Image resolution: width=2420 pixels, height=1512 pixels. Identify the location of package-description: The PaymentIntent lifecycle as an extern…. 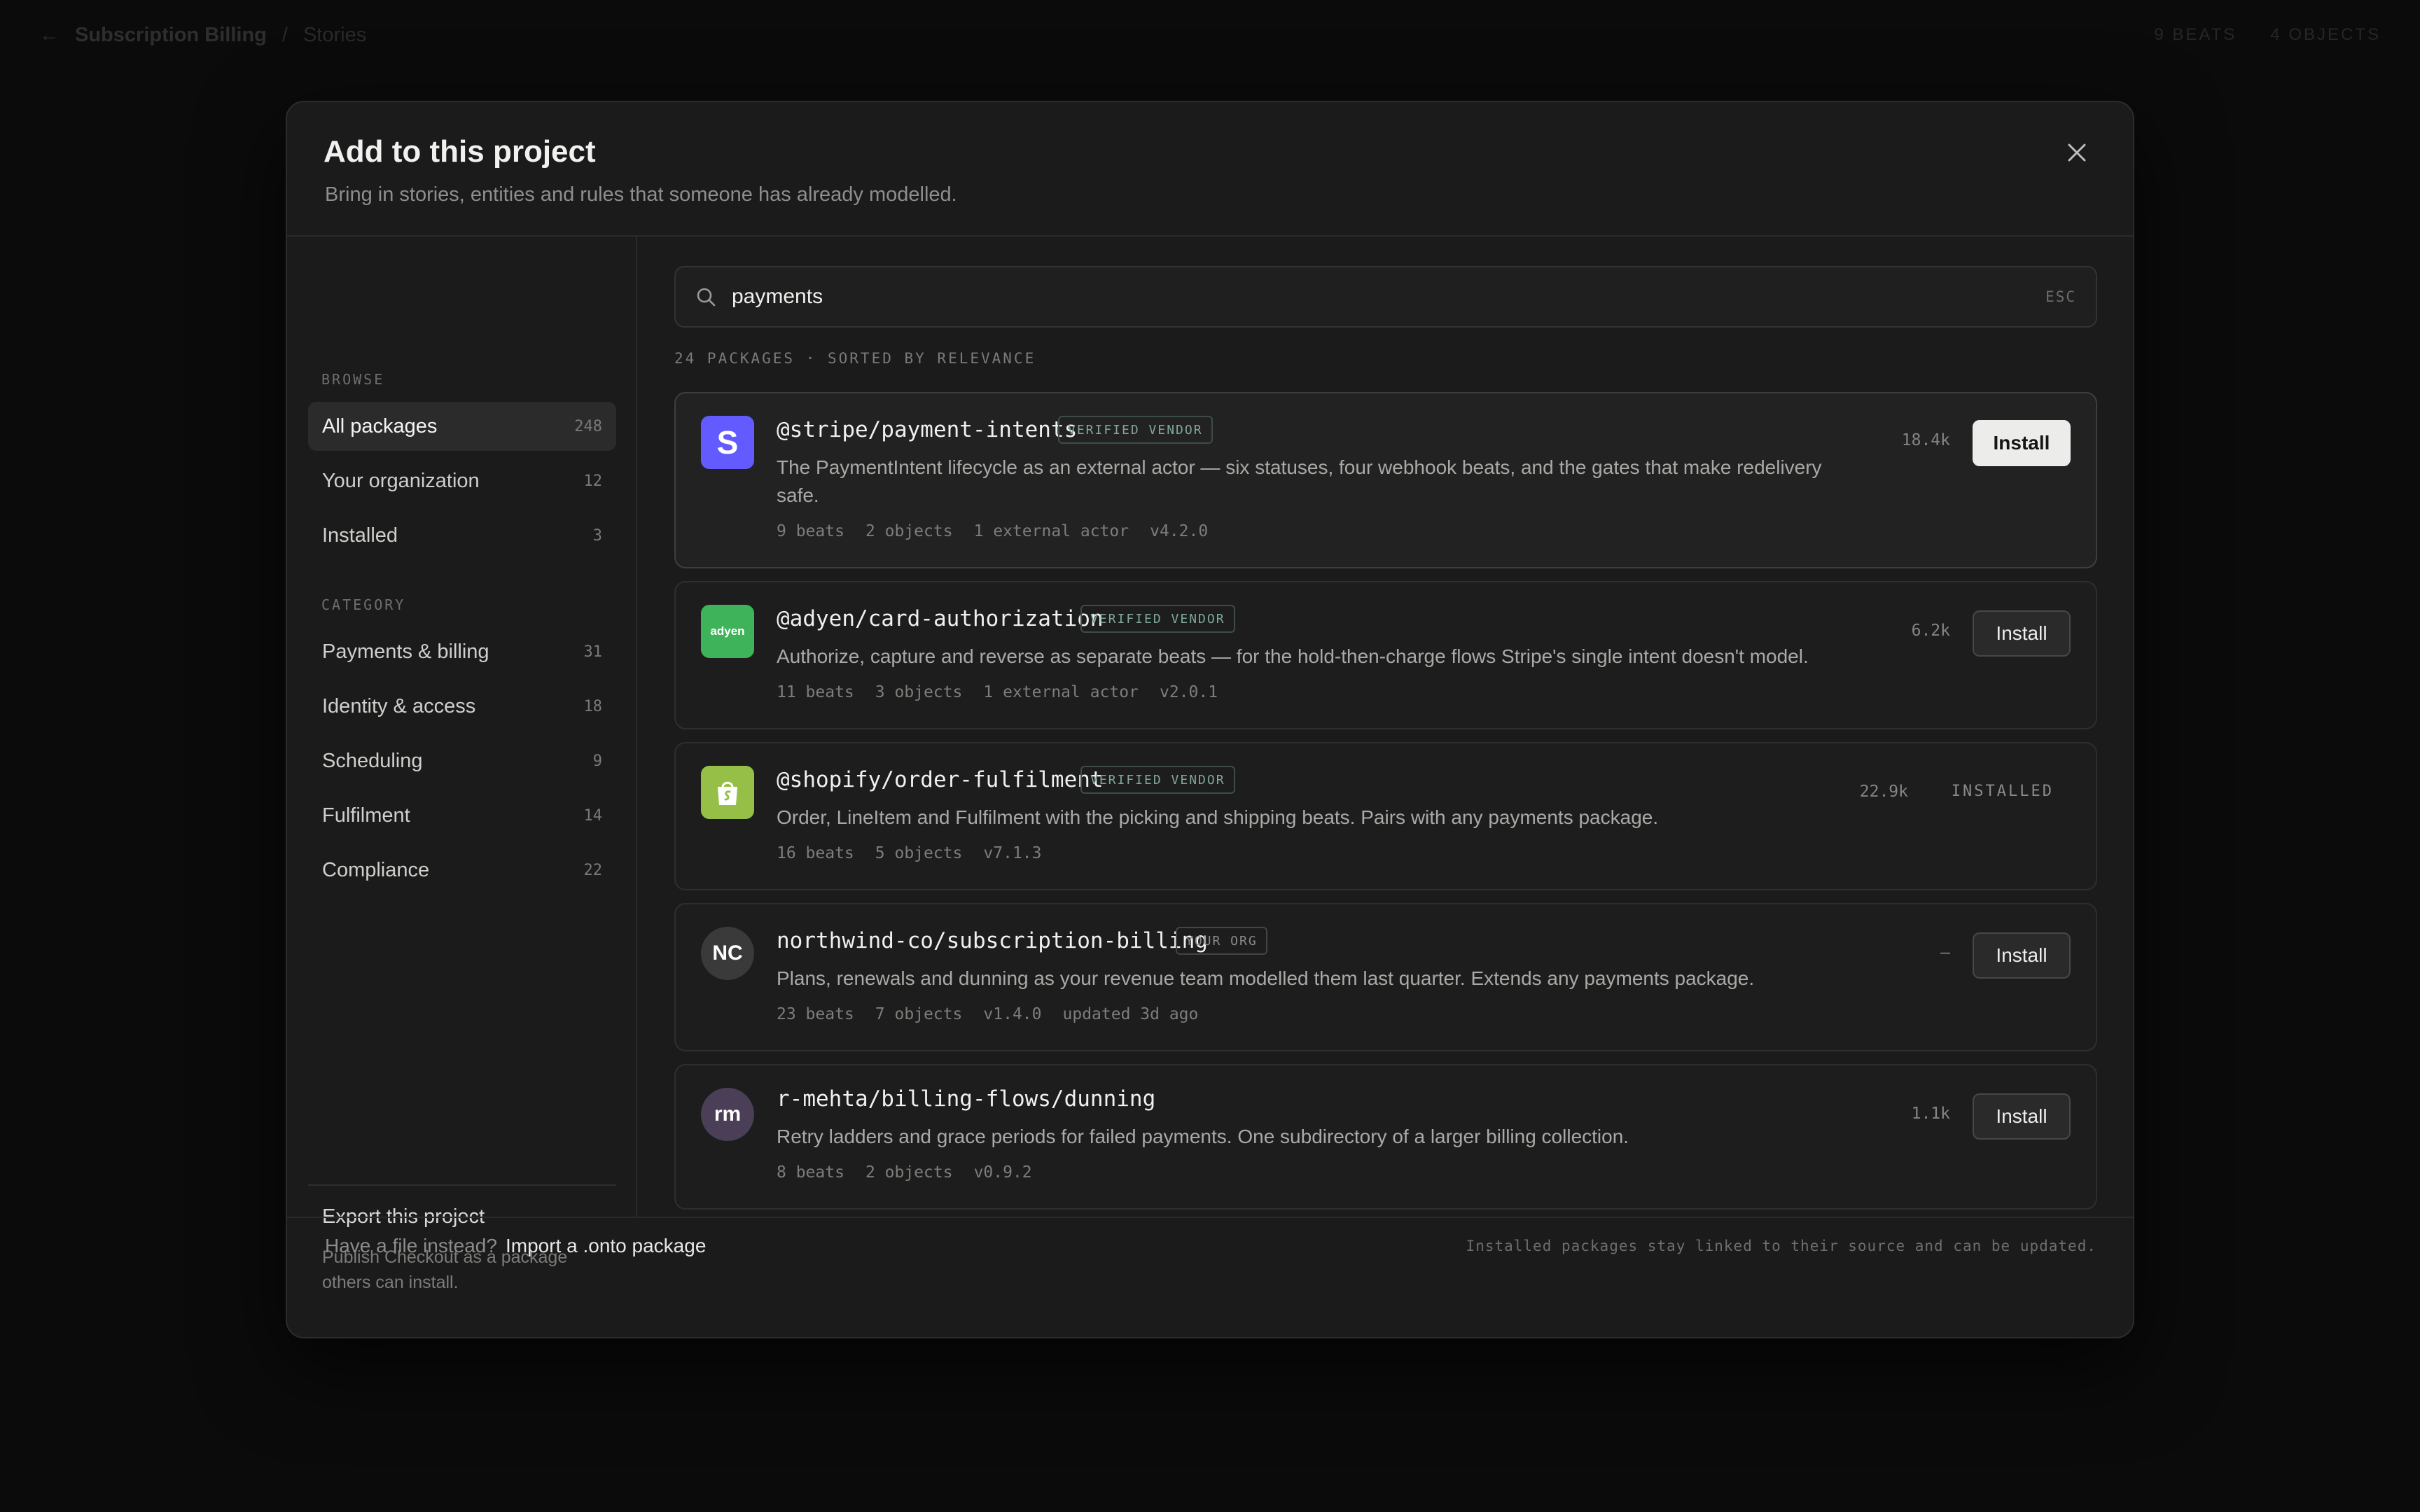
(1299, 481).